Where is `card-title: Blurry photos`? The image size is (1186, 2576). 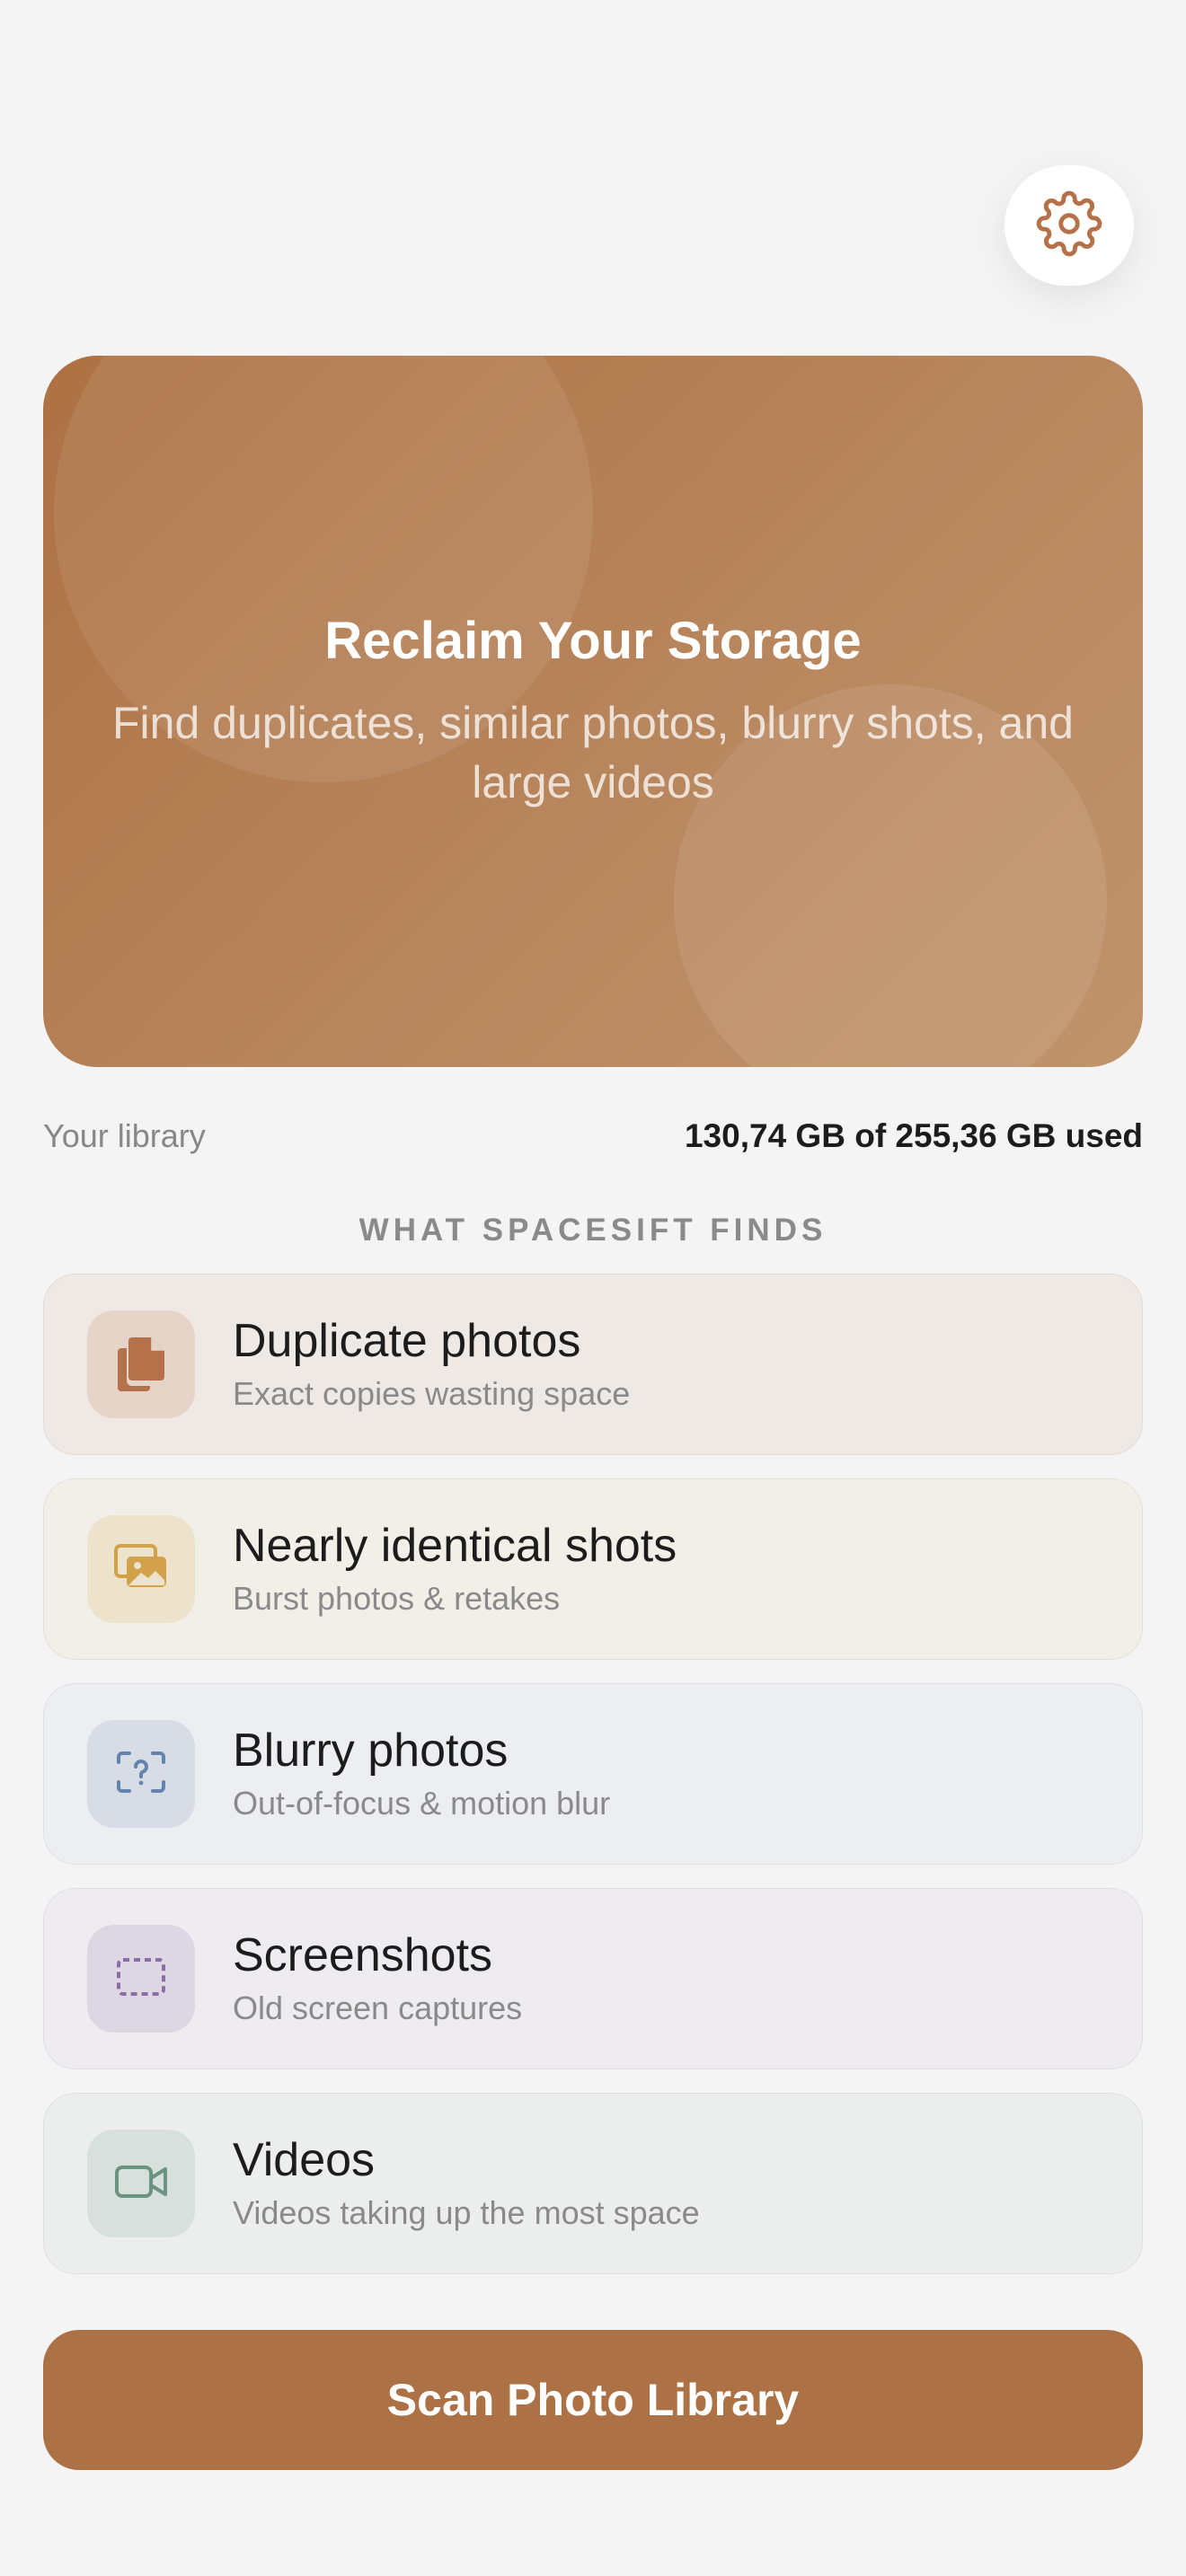 card-title: Blurry photos is located at coordinates (371, 1751).